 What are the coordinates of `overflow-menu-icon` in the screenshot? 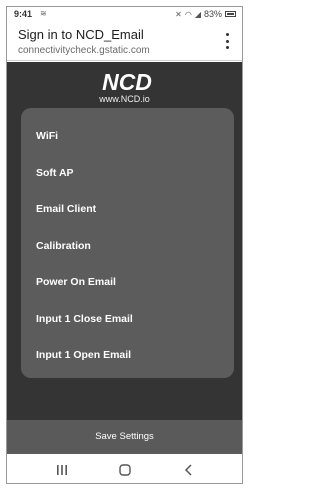 It's located at (227, 41).